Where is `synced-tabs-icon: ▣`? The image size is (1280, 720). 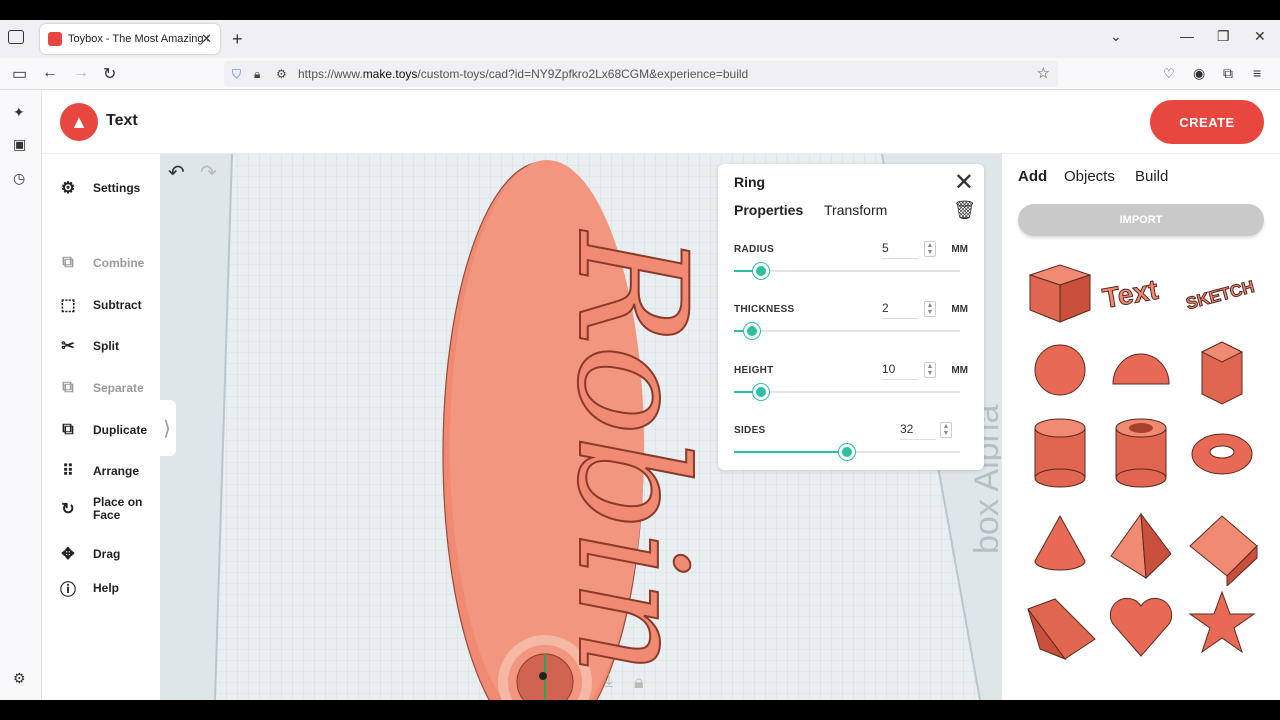
synced-tabs-icon: ▣ is located at coordinates (19, 144).